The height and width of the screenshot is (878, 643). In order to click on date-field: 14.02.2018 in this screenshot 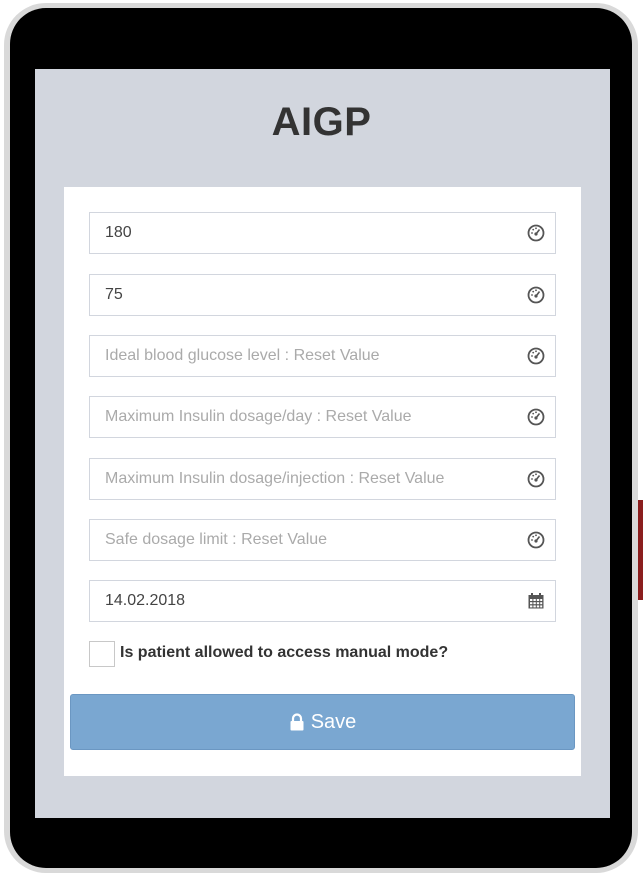, I will do `click(322, 601)`.